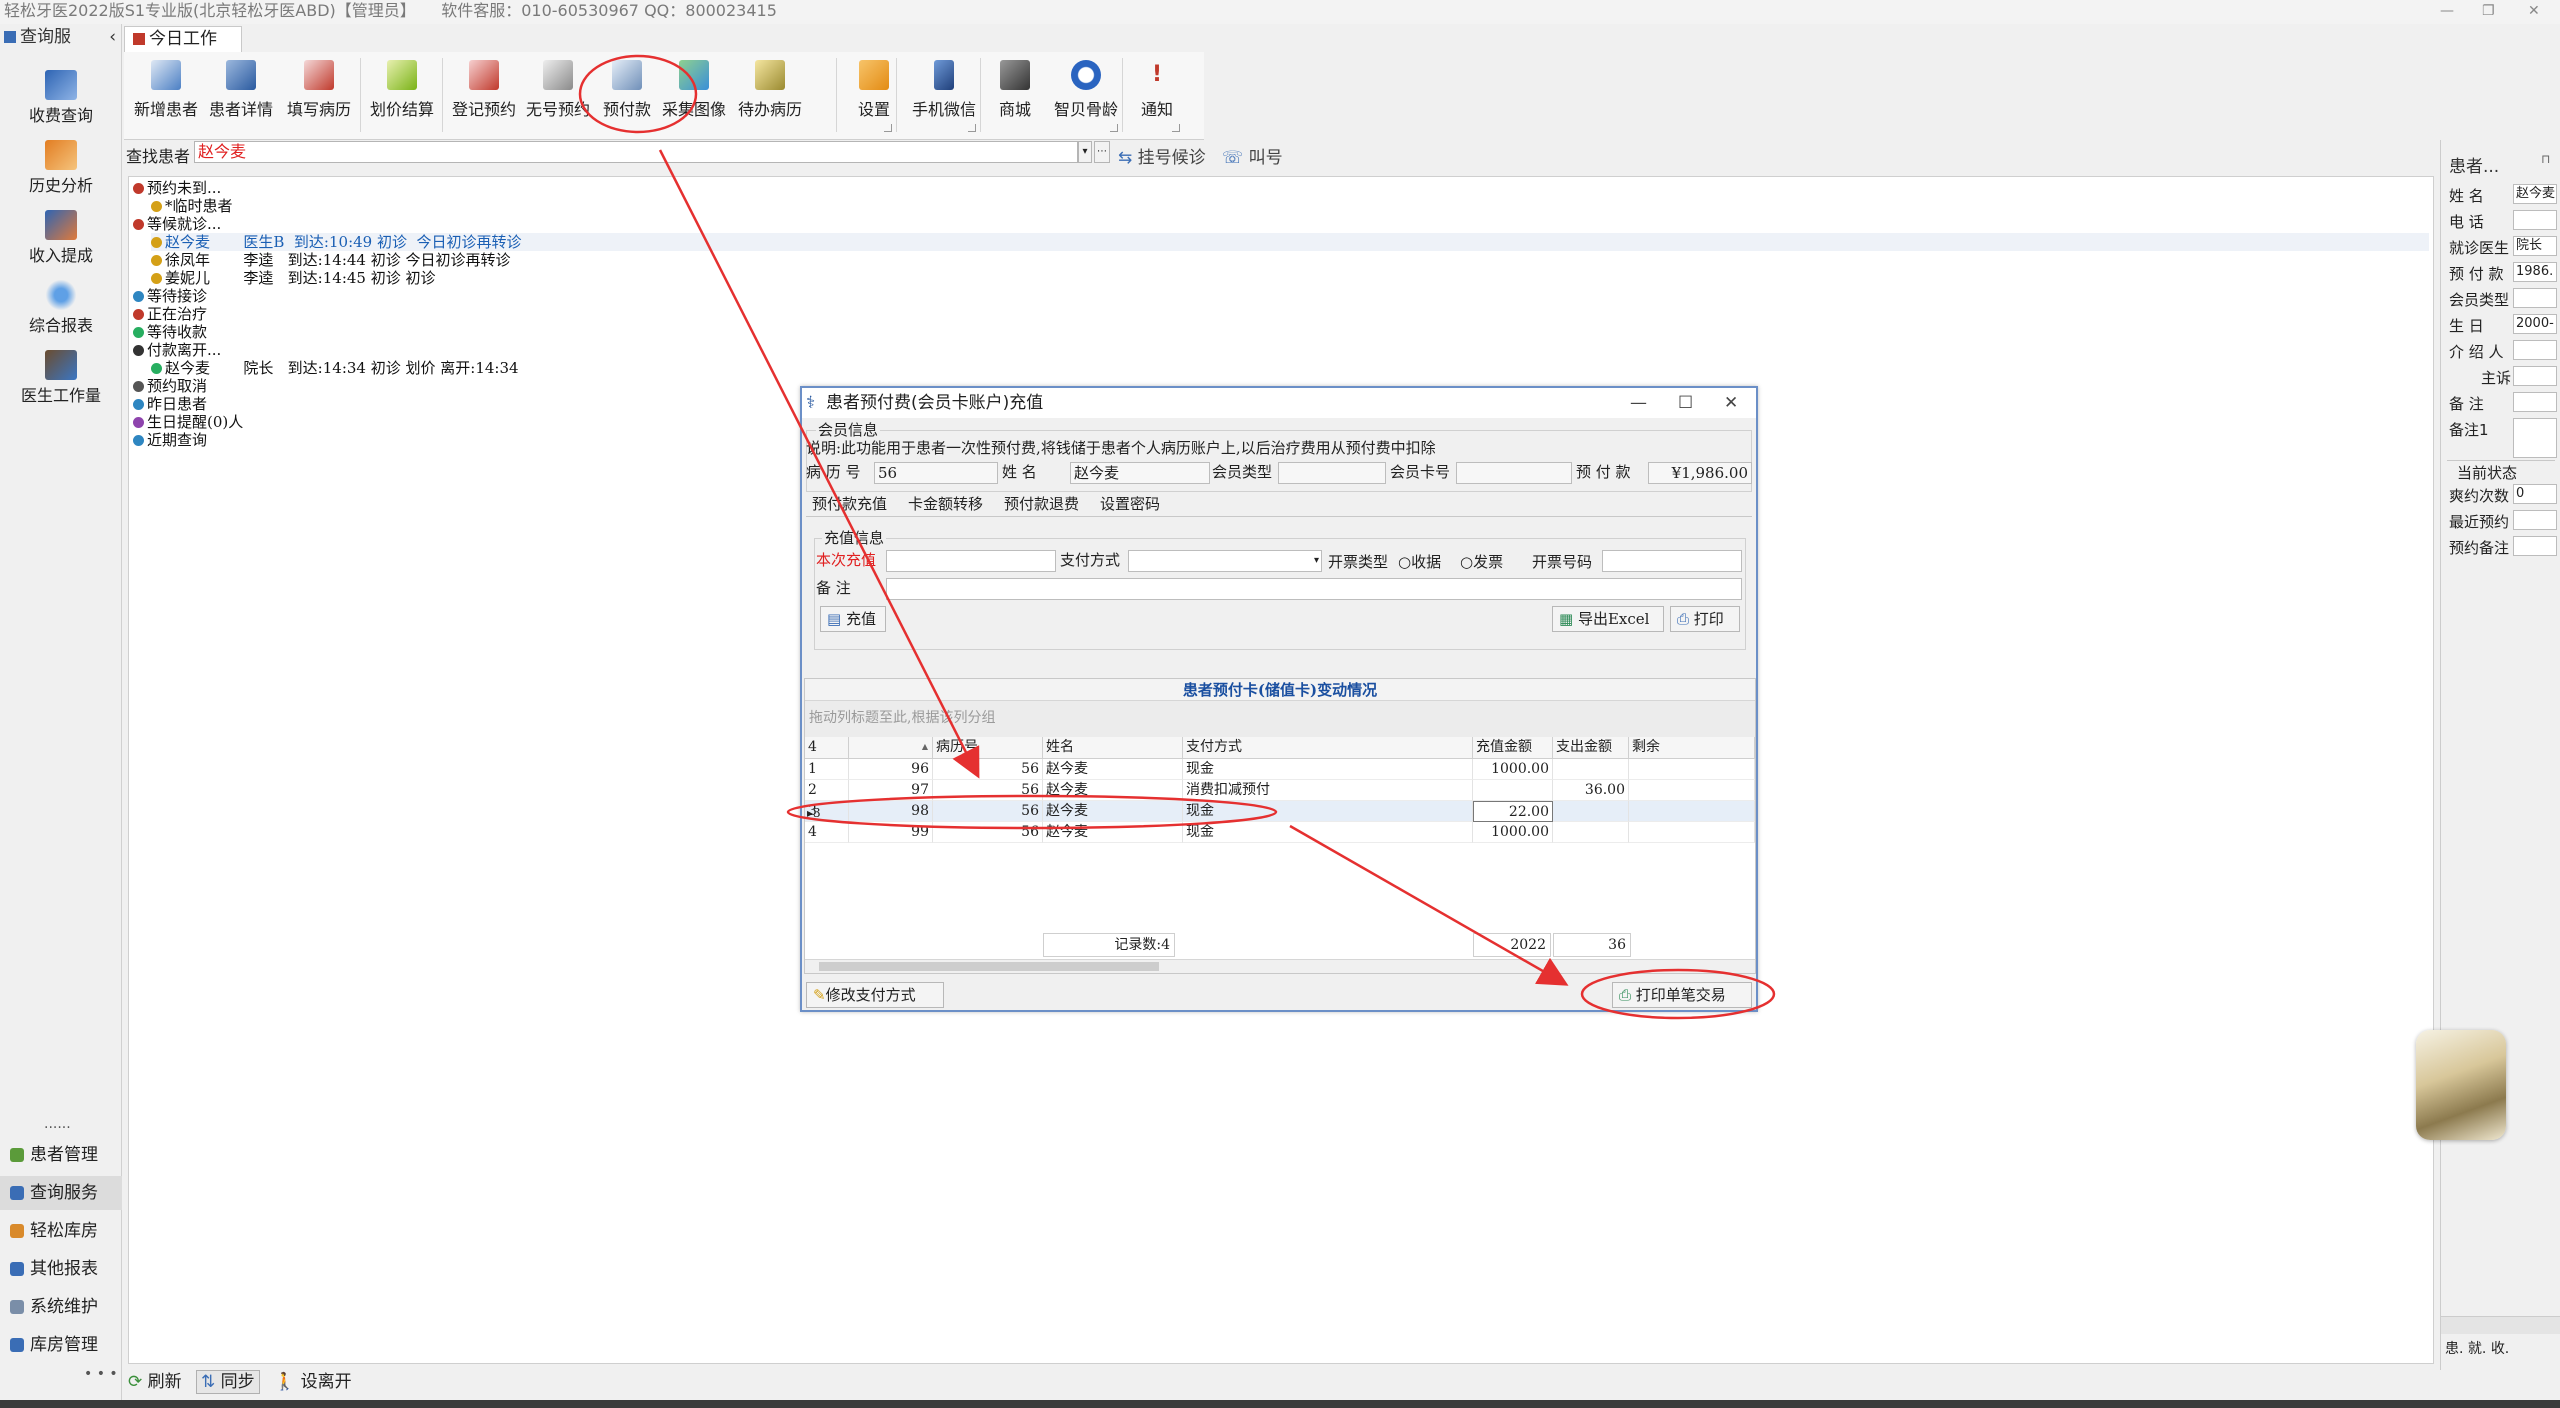  Describe the element at coordinates (1705, 619) in the screenshot. I see `print-button: ⎙ 打印` at that location.